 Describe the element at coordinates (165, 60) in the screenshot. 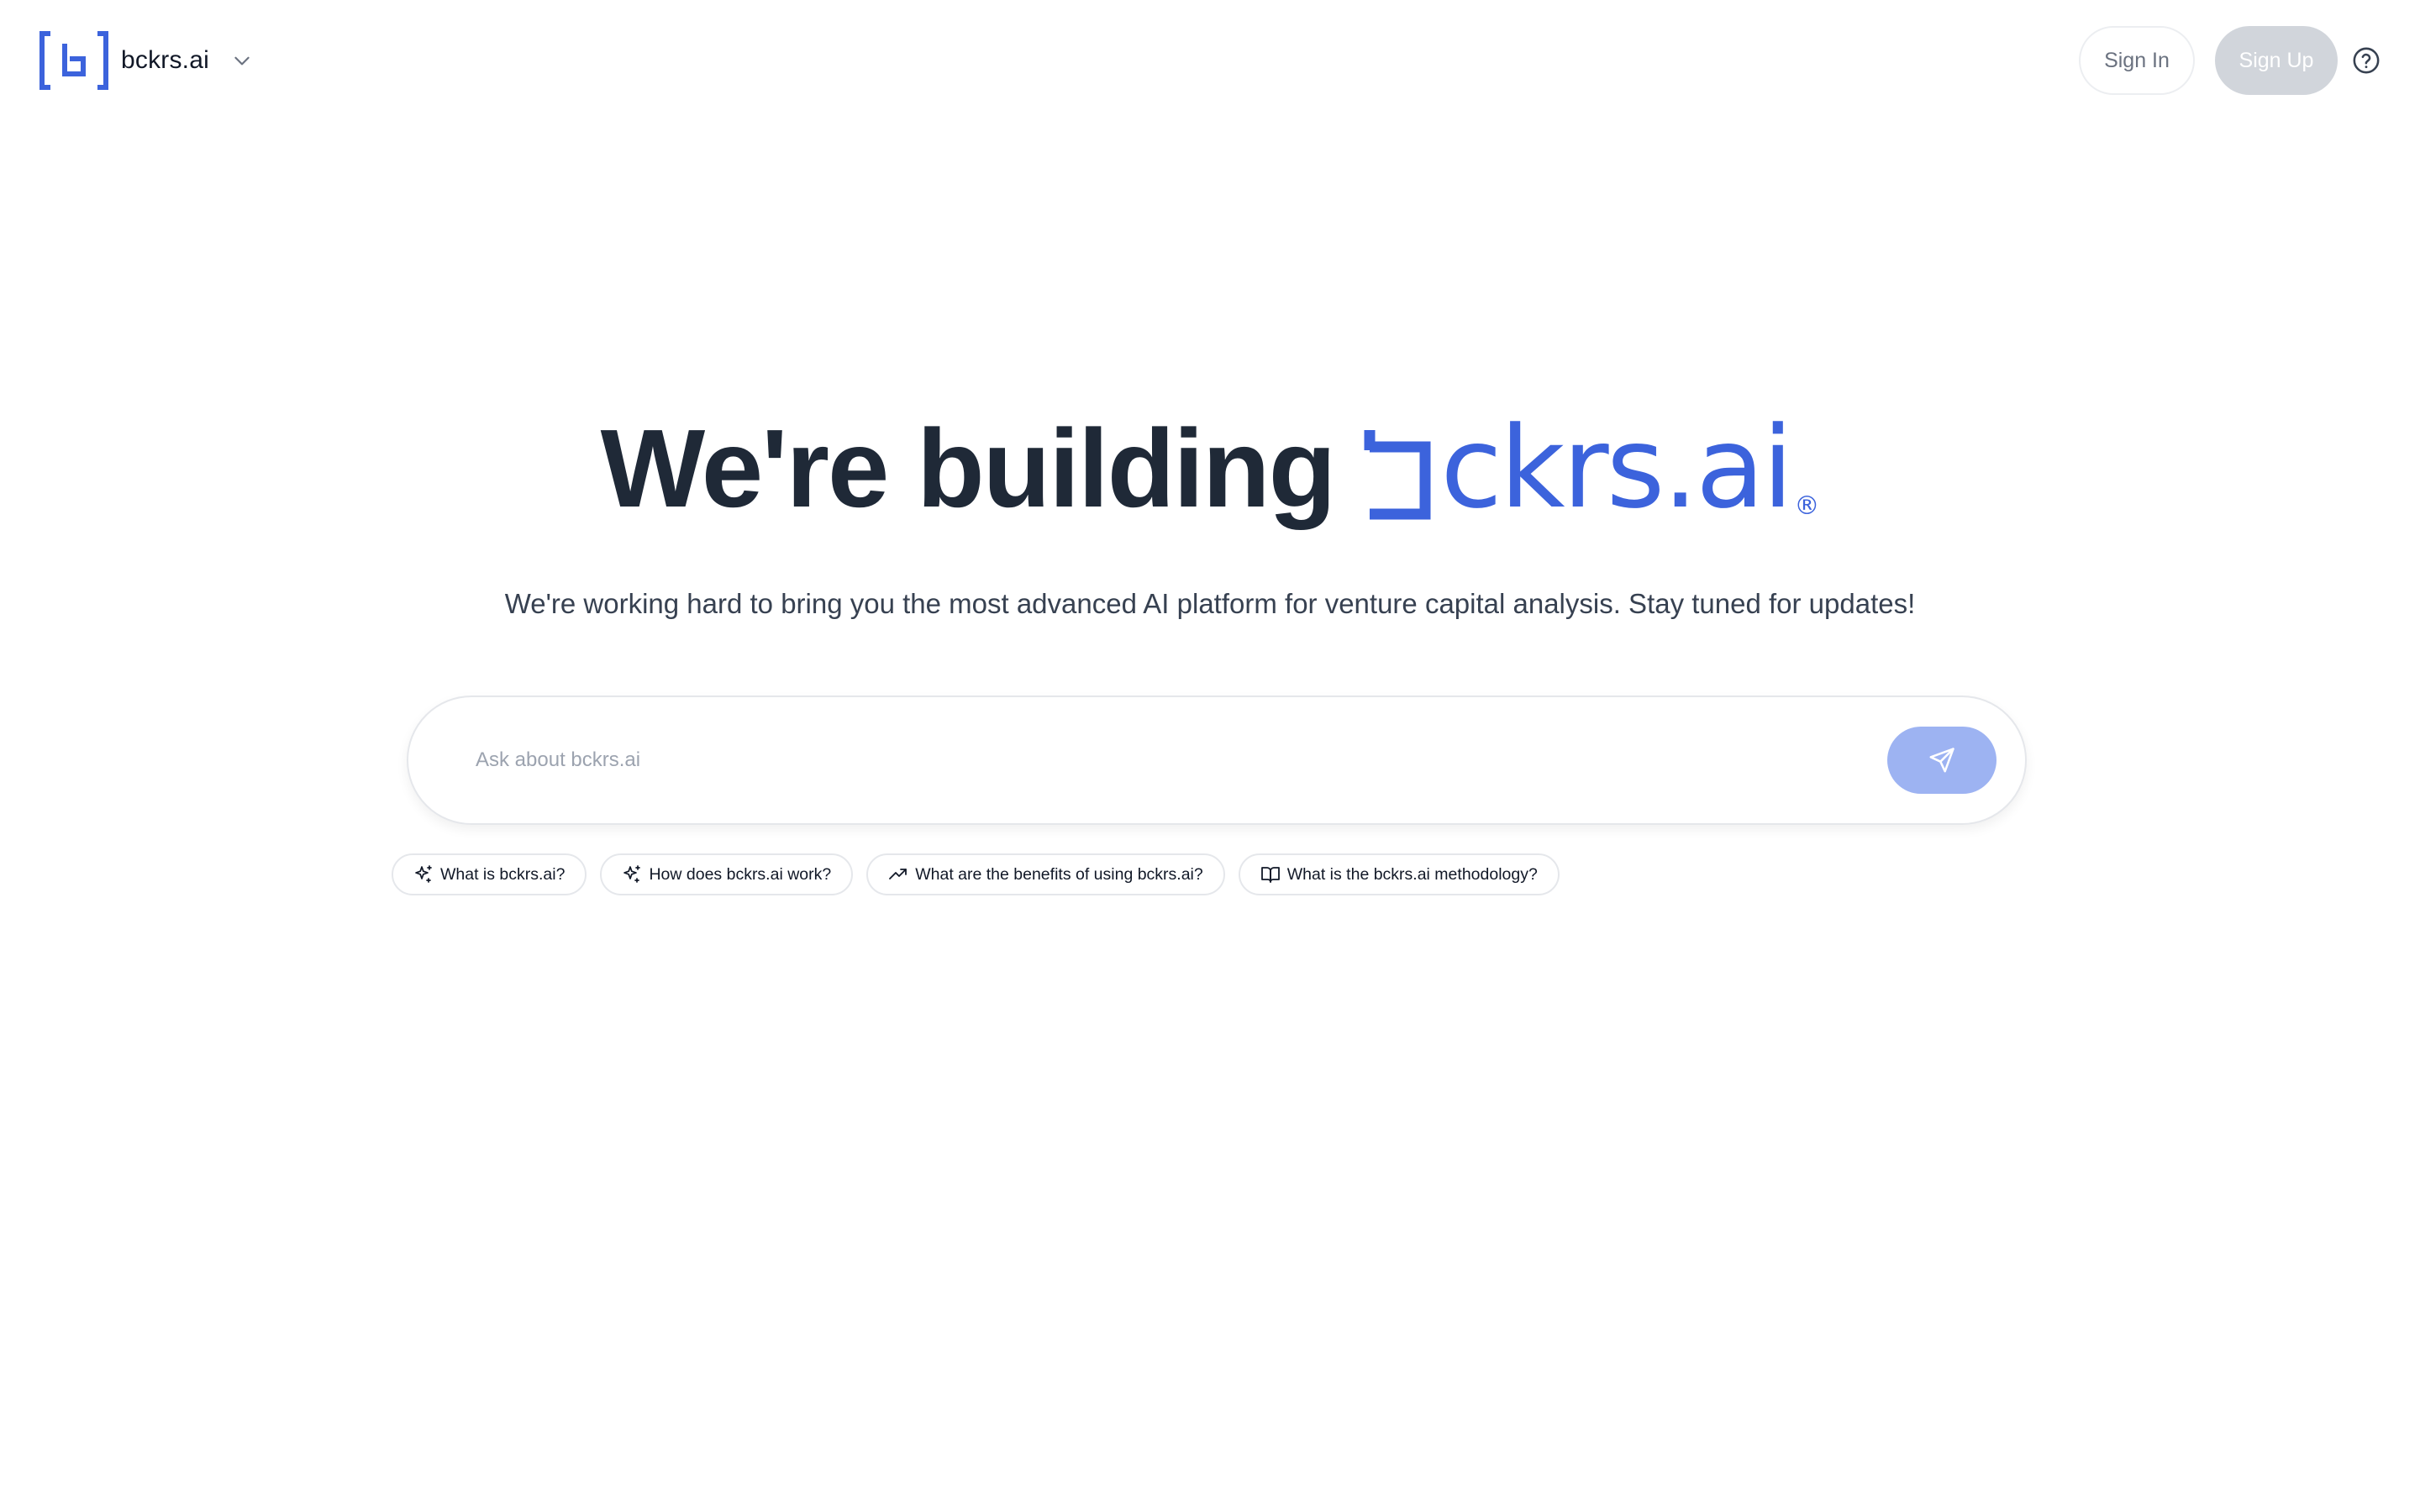

I see `brand-name: bckrs.ai` at that location.